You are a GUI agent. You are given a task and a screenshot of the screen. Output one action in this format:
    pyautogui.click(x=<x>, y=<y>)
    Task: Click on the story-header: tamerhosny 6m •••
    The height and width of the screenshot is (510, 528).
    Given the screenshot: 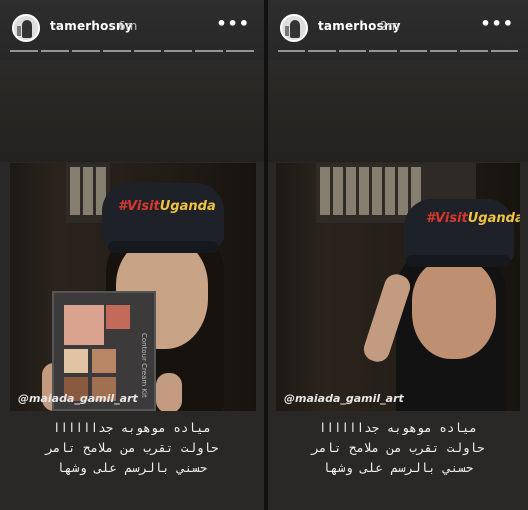 What is the action you would take?
    pyautogui.click(x=132, y=30)
    